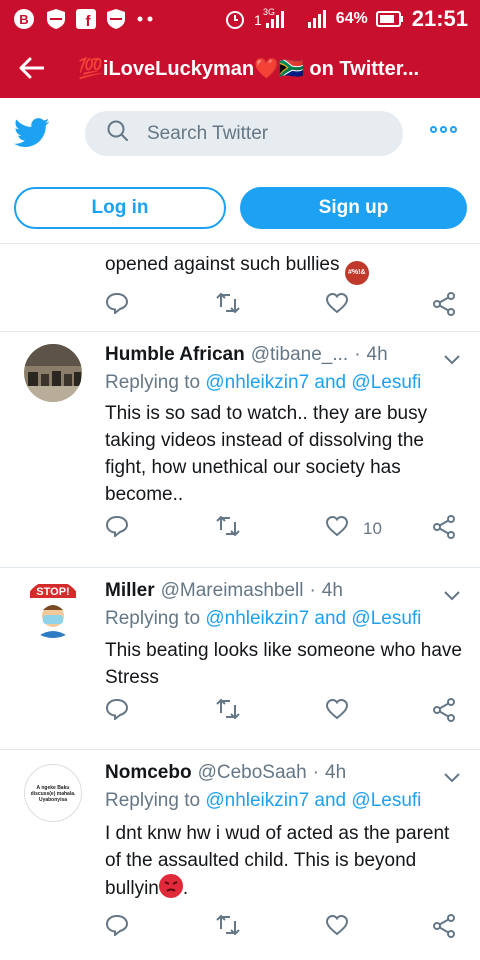 The height and width of the screenshot is (960, 480). Describe the element at coordinates (353, 208) in the screenshot. I see `signup-button: Sign up` at that location.